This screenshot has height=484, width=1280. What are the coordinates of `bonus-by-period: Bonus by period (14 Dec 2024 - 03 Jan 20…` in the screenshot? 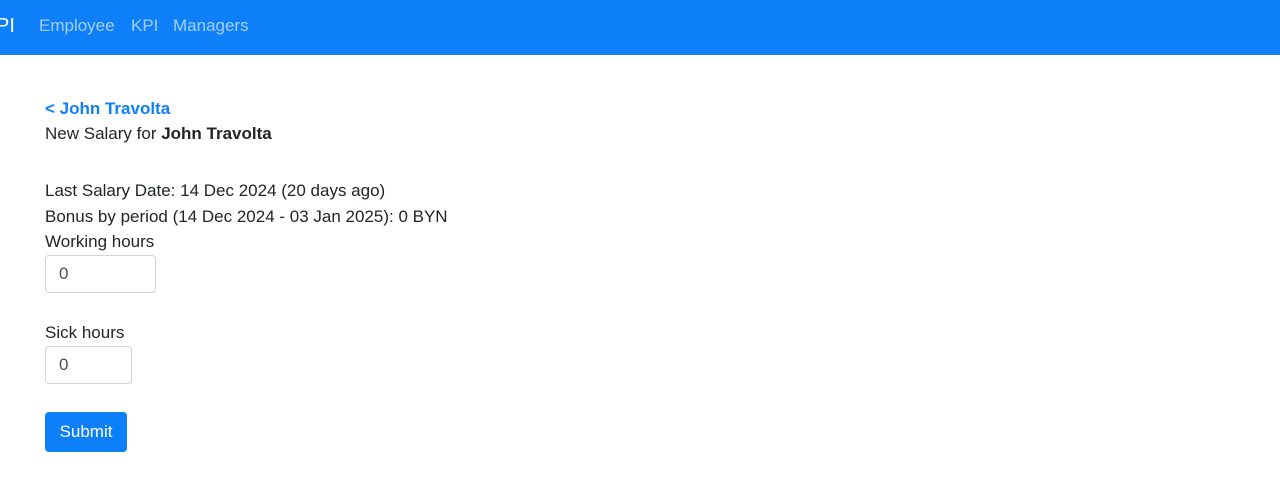 It's located at (246, 216).